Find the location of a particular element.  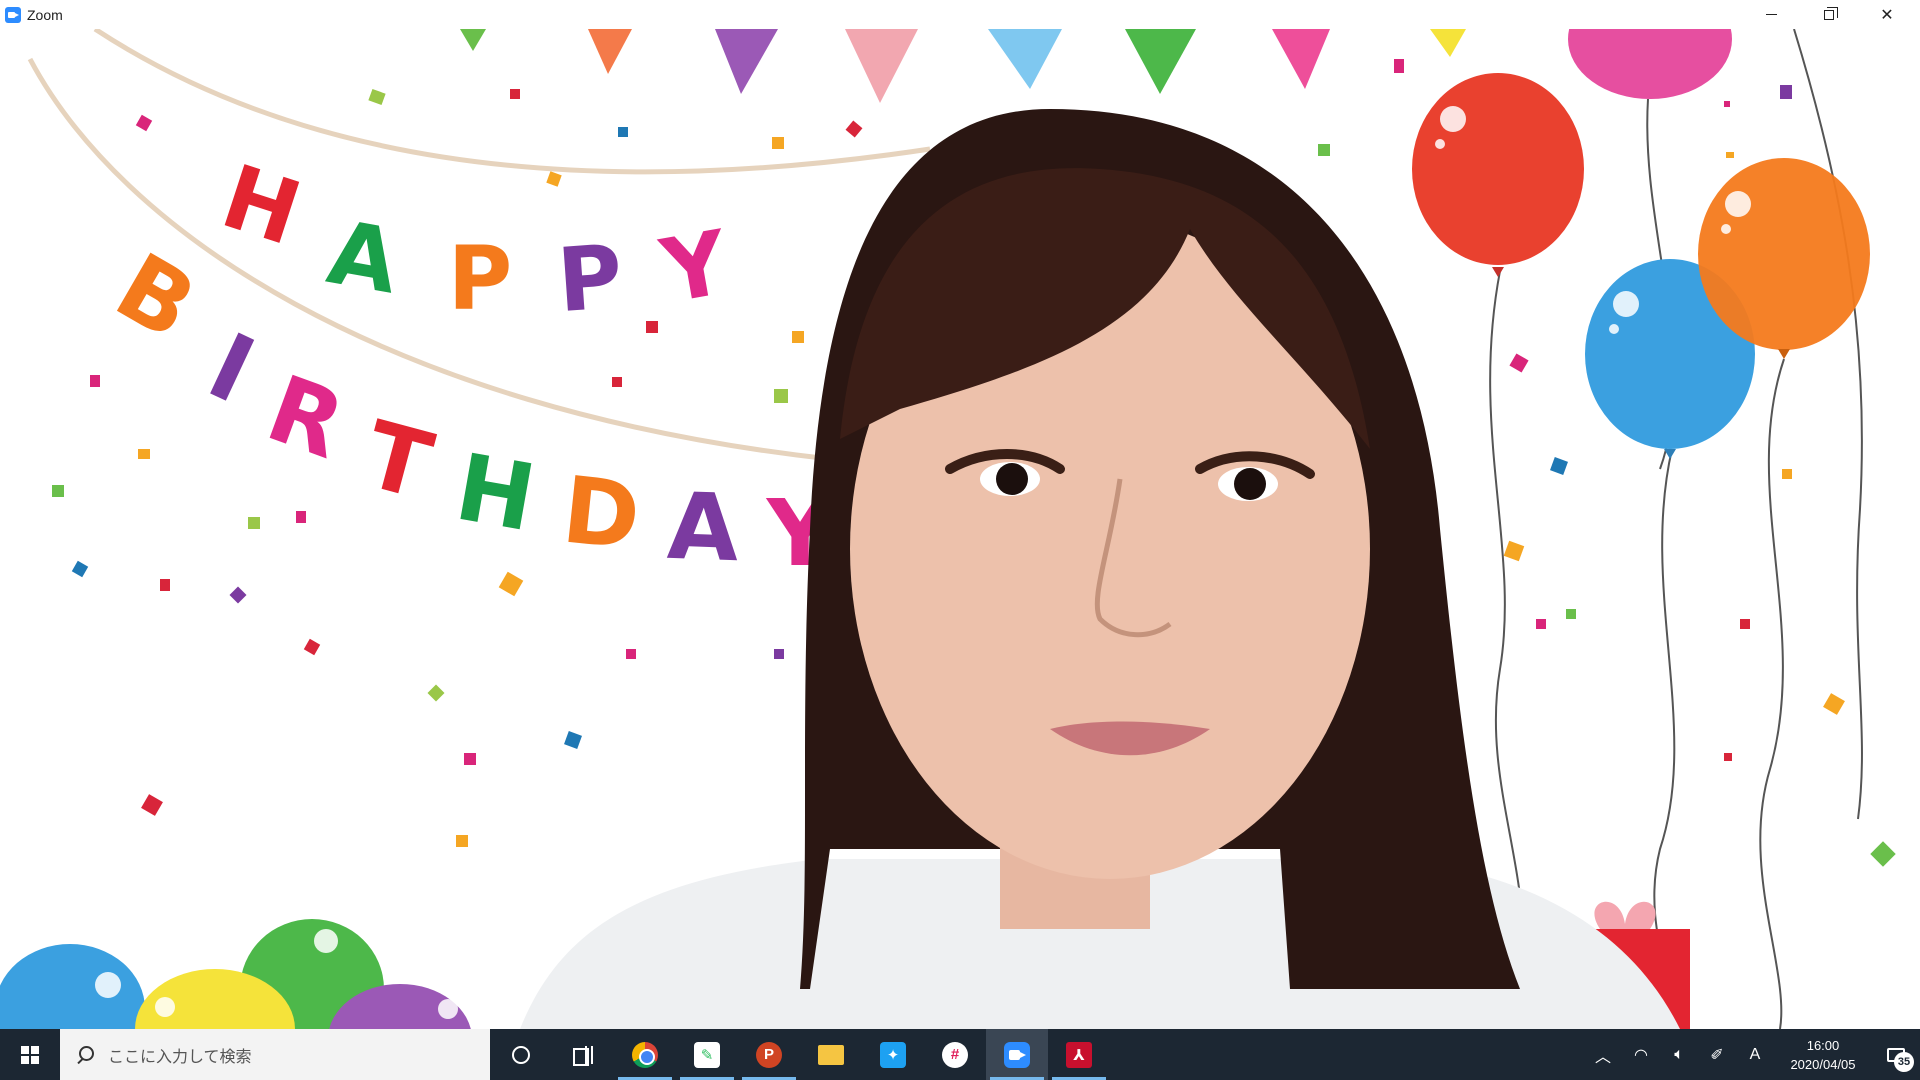

happy-letter: H is located at coordinates (261, 205).